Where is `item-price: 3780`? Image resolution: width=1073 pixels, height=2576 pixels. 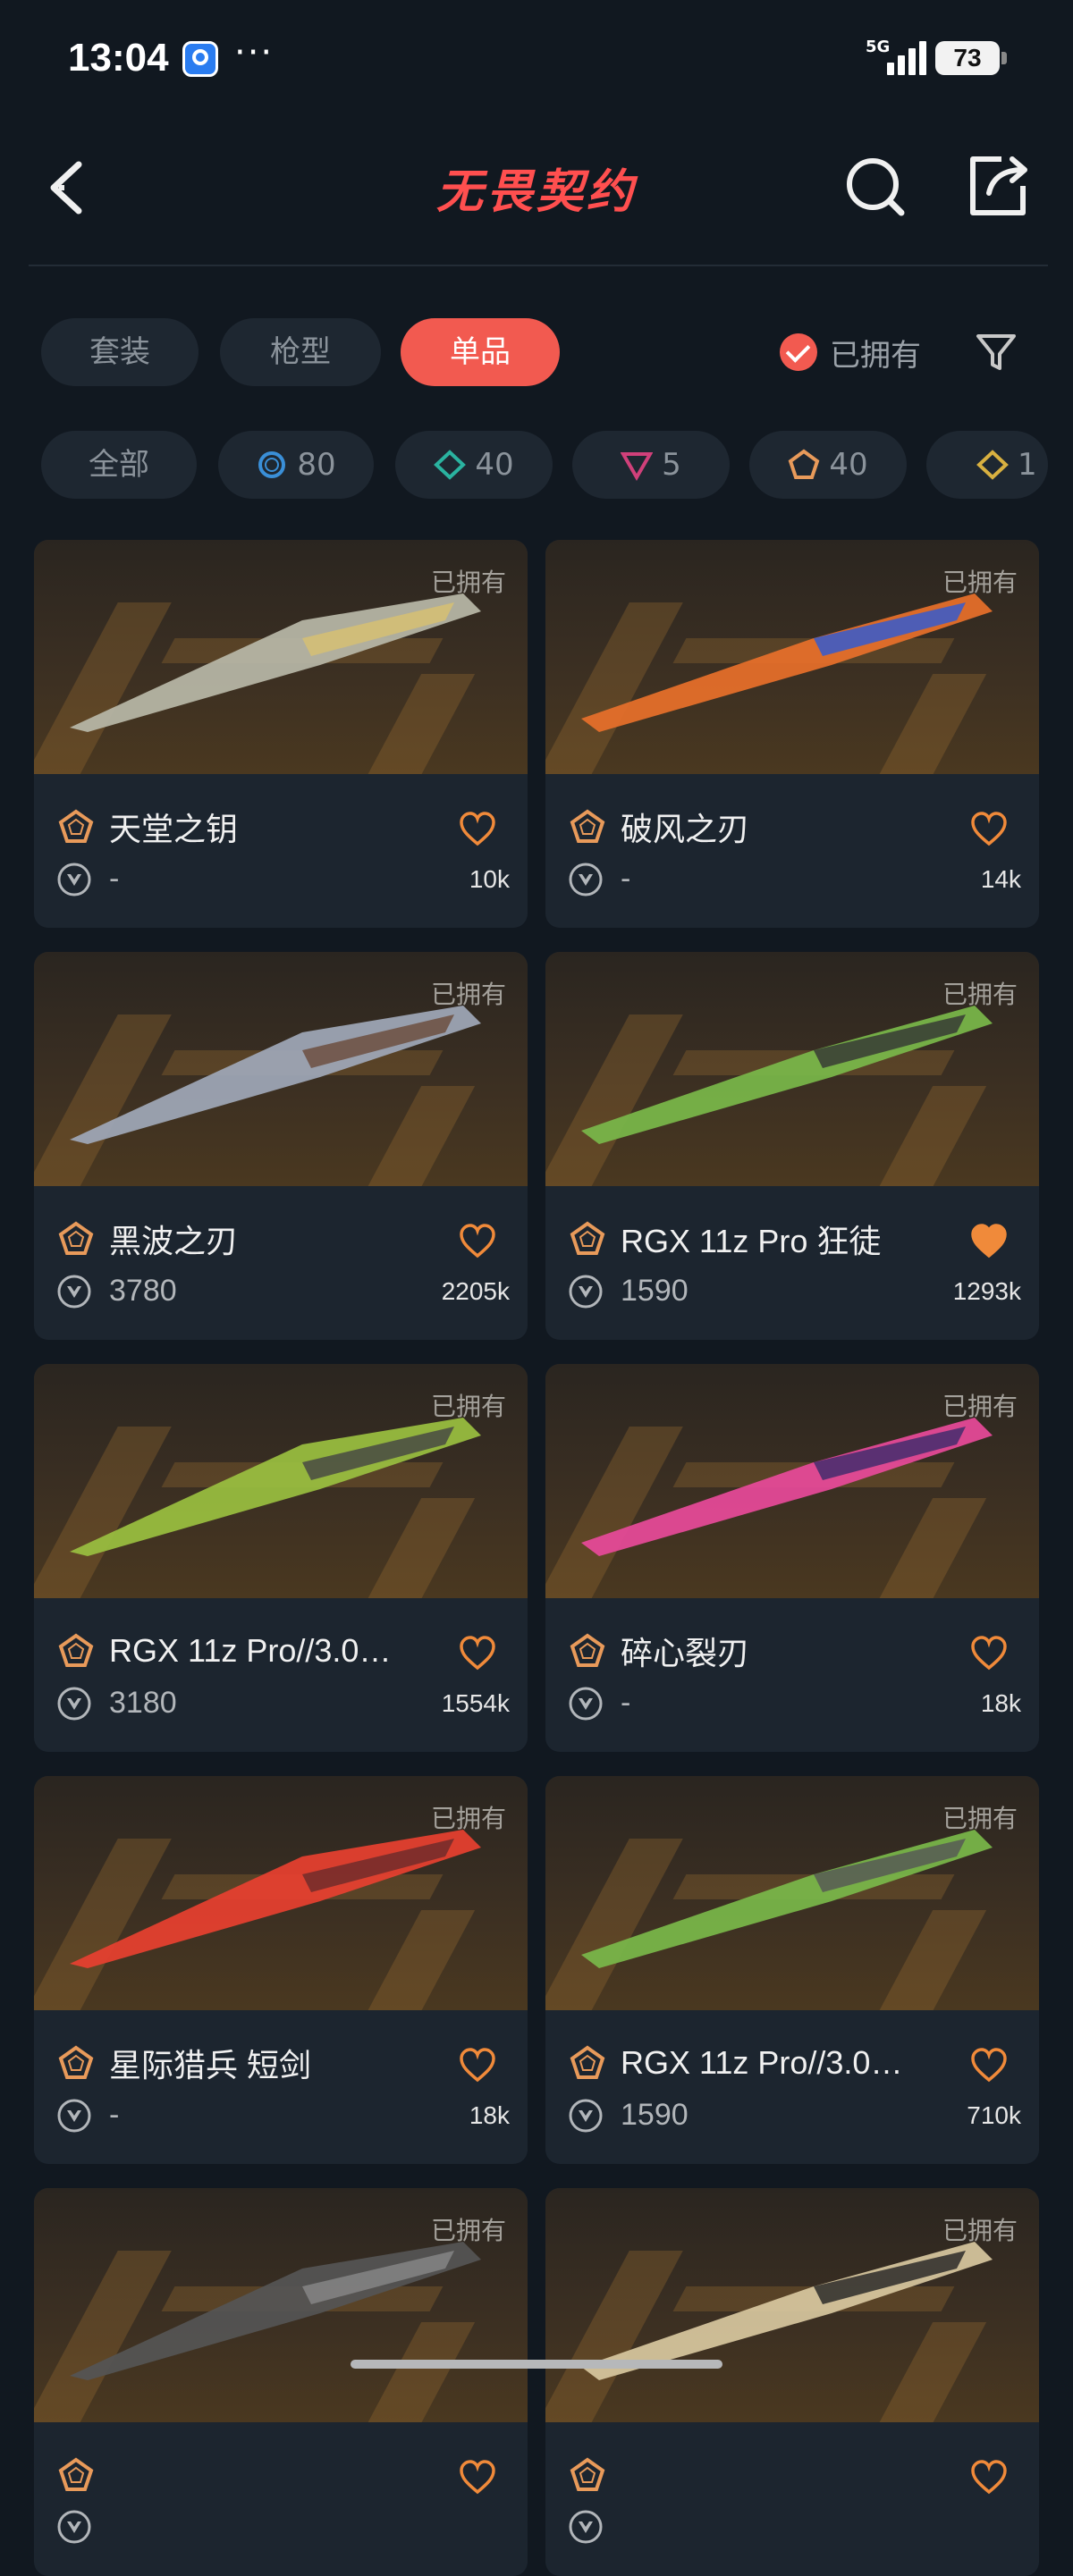
item-price: 3780 is located at coordinates (143, 1291).